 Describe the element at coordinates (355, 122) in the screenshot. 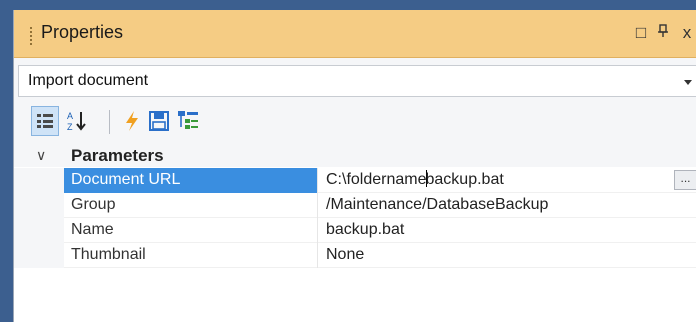

I see `properties-toolbar: A Z` at that location.